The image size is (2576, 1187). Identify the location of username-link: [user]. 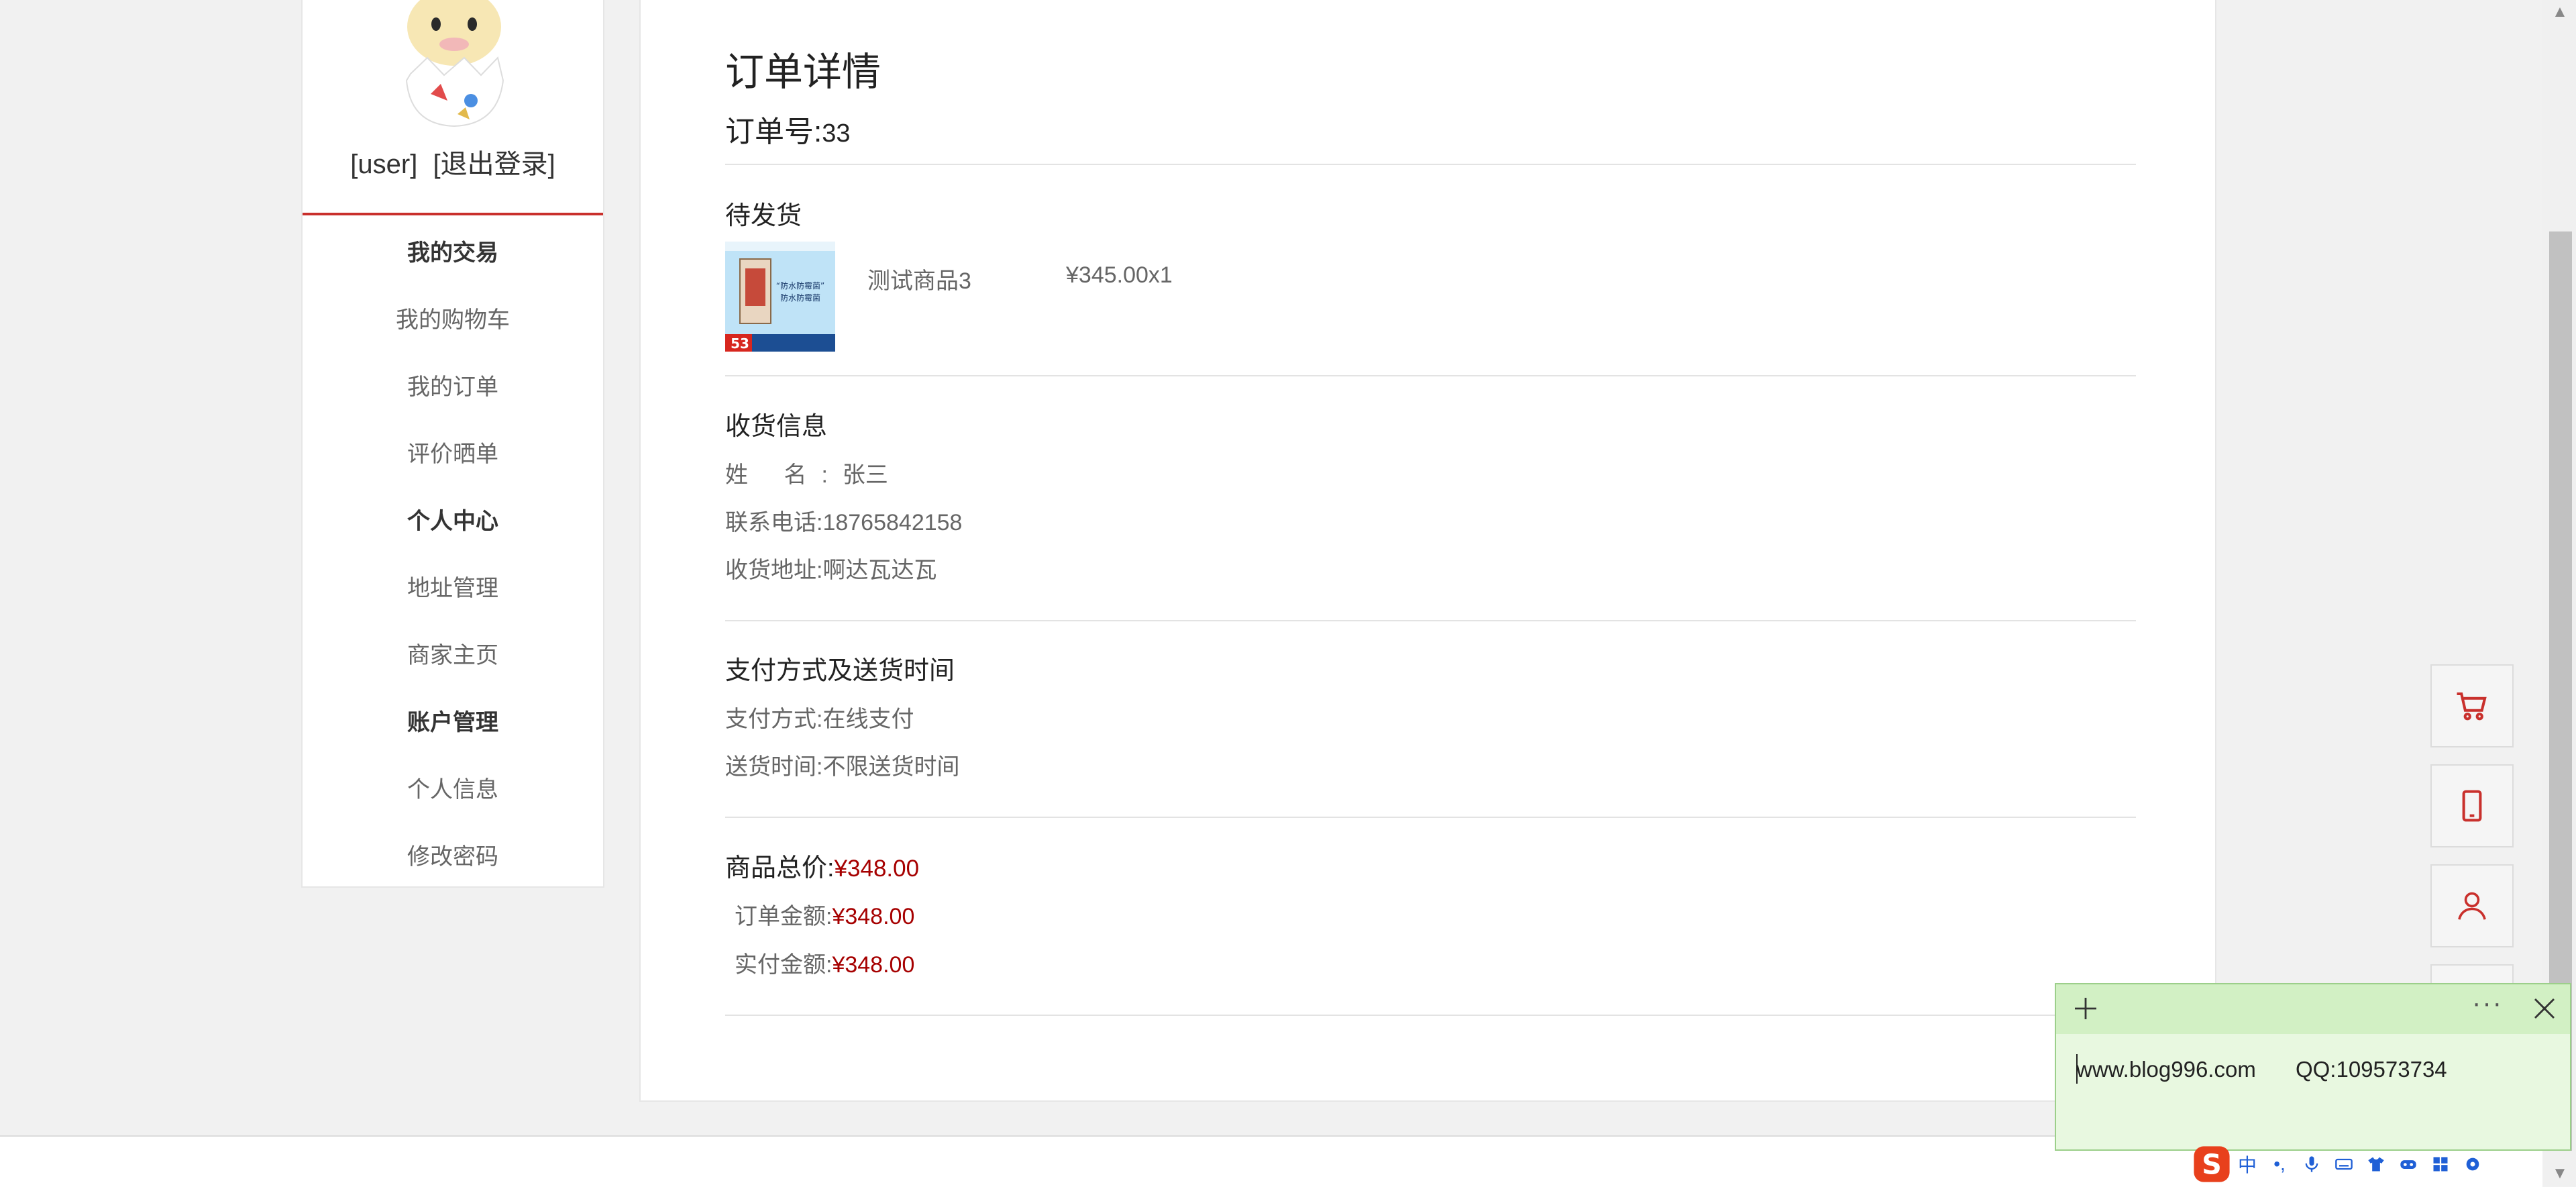
(383, 164).